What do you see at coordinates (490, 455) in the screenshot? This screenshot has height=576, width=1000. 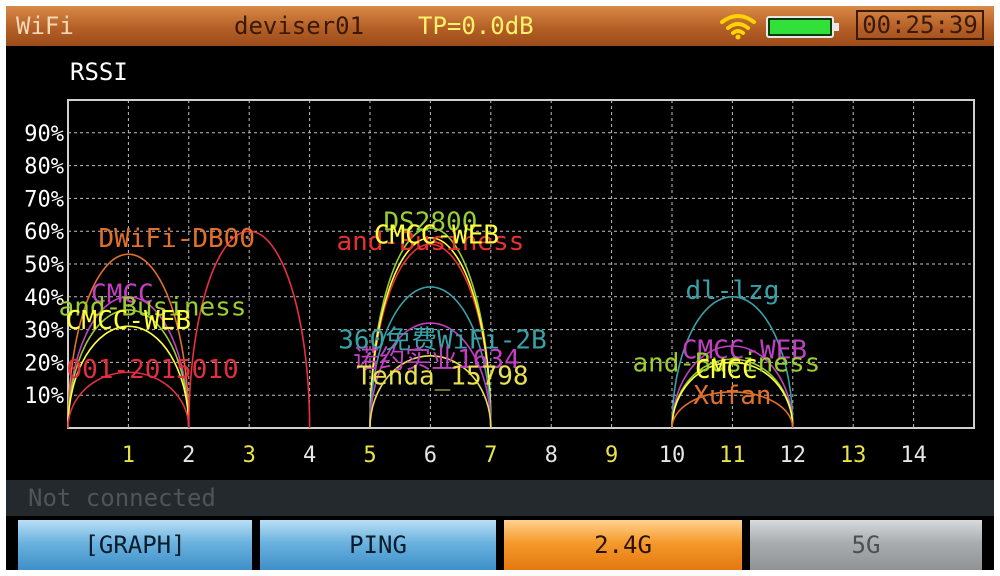 I see `x-tick-label: 7` at bounding box center [490, 455].